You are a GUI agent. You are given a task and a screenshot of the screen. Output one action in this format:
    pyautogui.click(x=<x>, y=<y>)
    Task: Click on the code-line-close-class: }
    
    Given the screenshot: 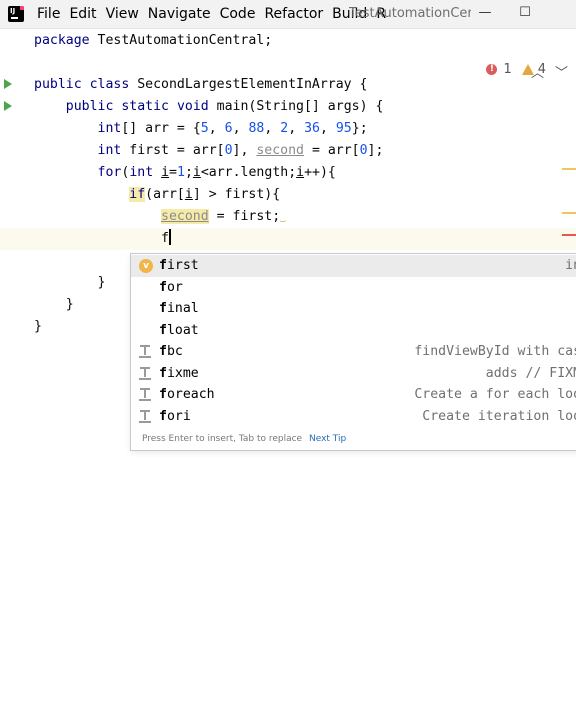 What is the action you would take?
    pyautogui.click(x=38, y=326)
    